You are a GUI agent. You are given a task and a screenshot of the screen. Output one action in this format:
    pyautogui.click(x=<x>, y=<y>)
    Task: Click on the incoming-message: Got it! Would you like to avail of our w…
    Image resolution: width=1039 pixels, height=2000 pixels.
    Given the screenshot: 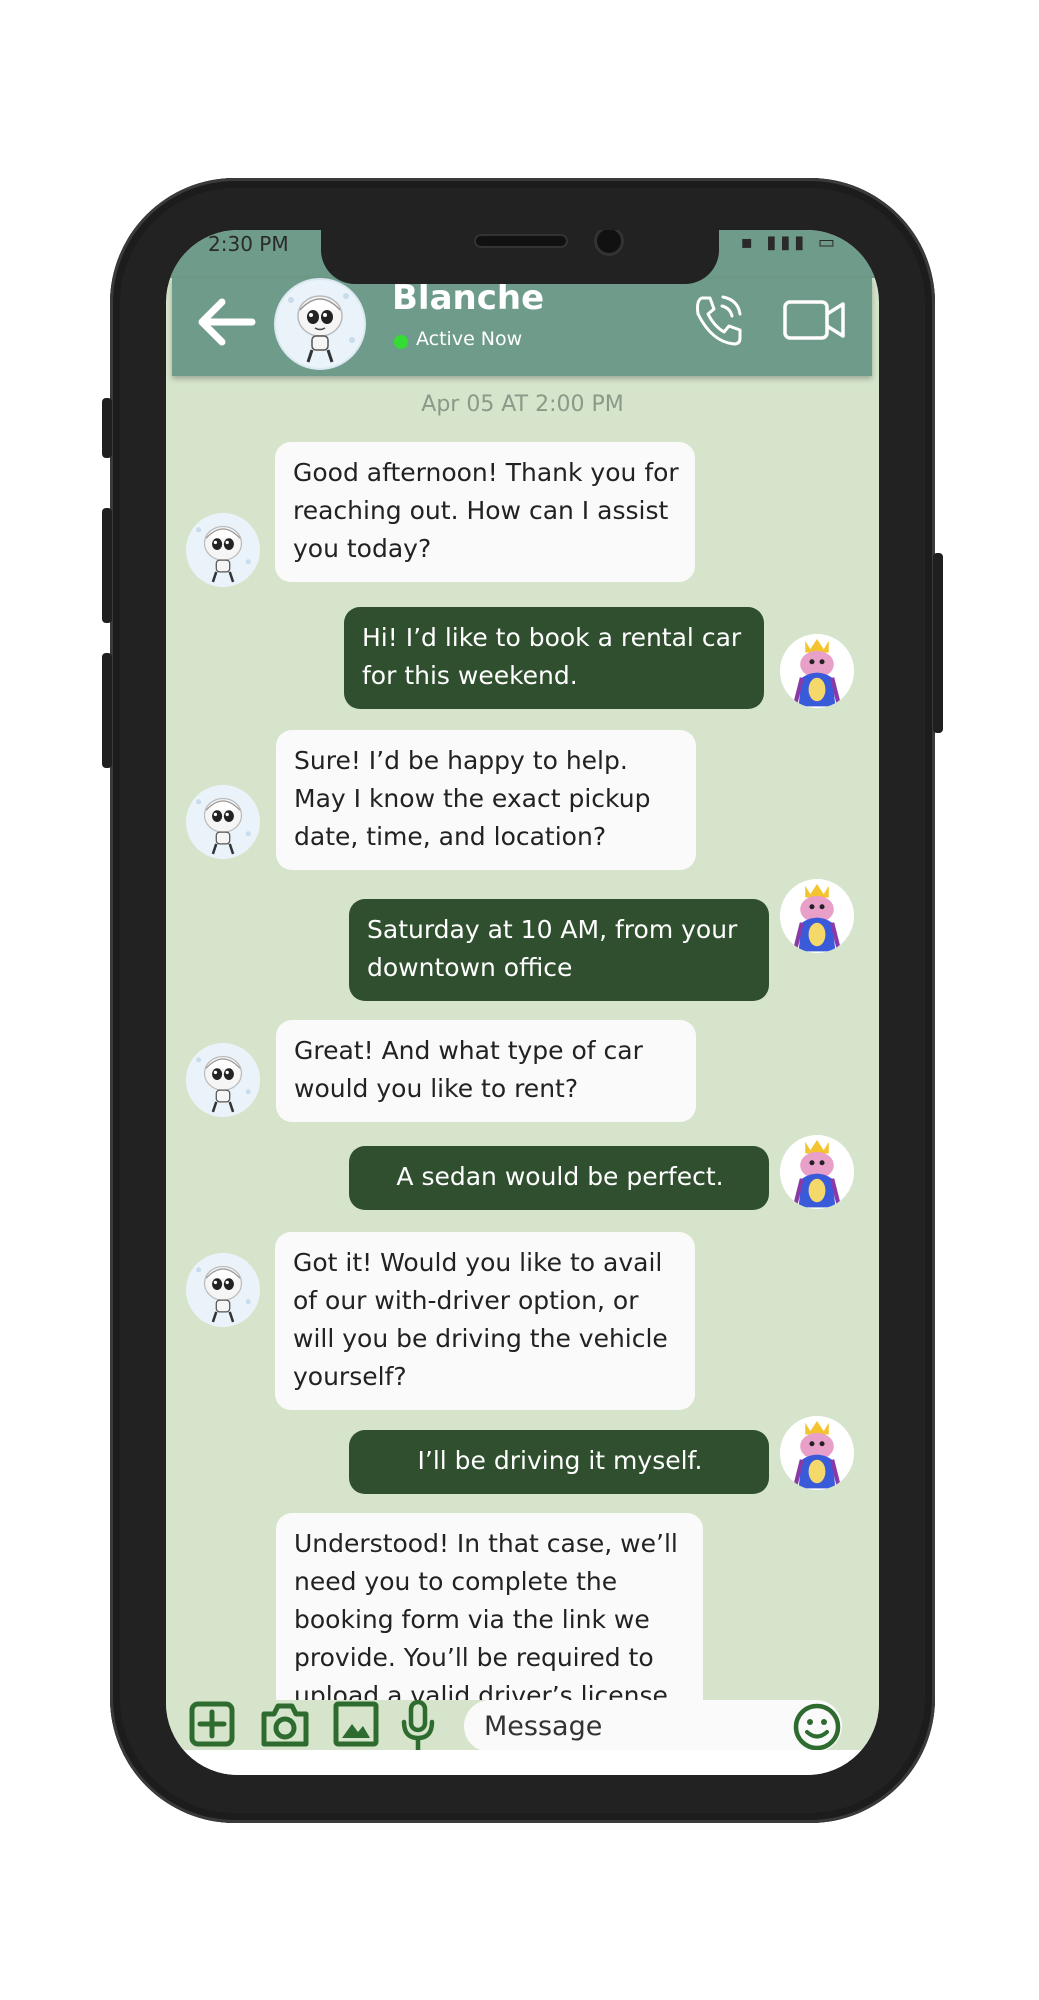 What is the action you would take?
    pyautogui.click(x=485, y=1321)
    